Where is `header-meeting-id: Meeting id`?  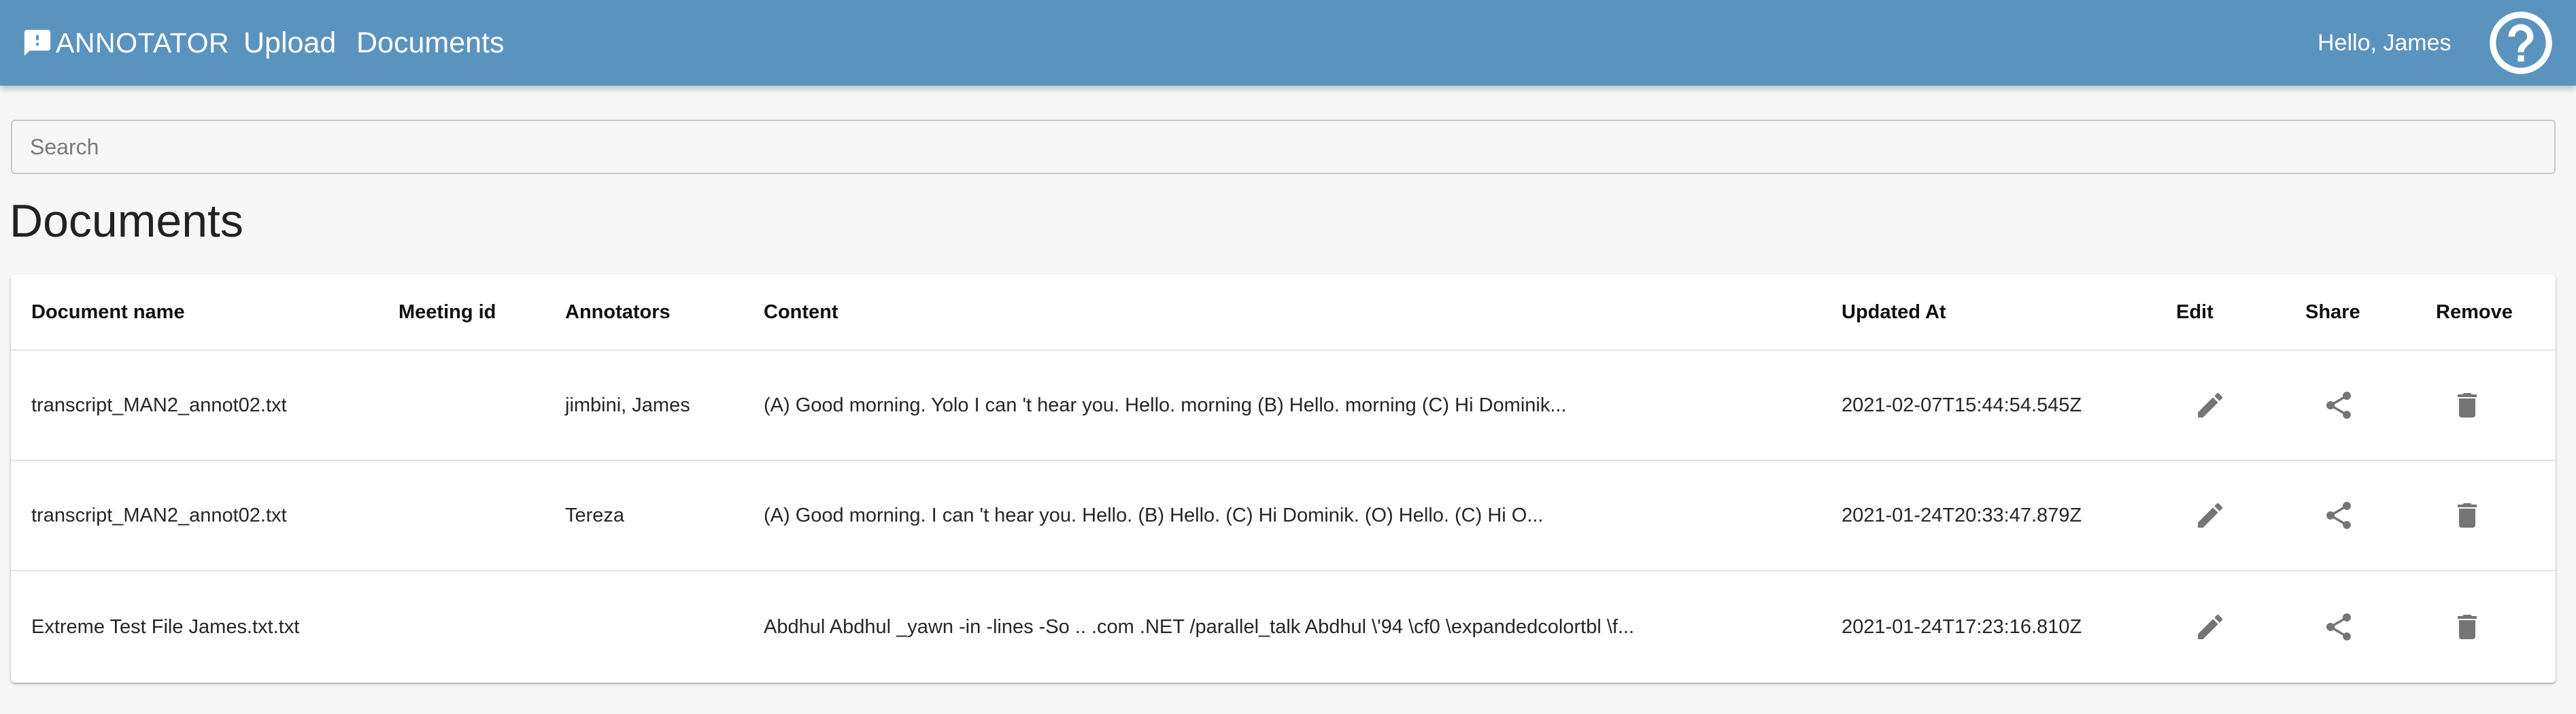
header-meeting-id: Meeting id is located at coordinates (447, 313).